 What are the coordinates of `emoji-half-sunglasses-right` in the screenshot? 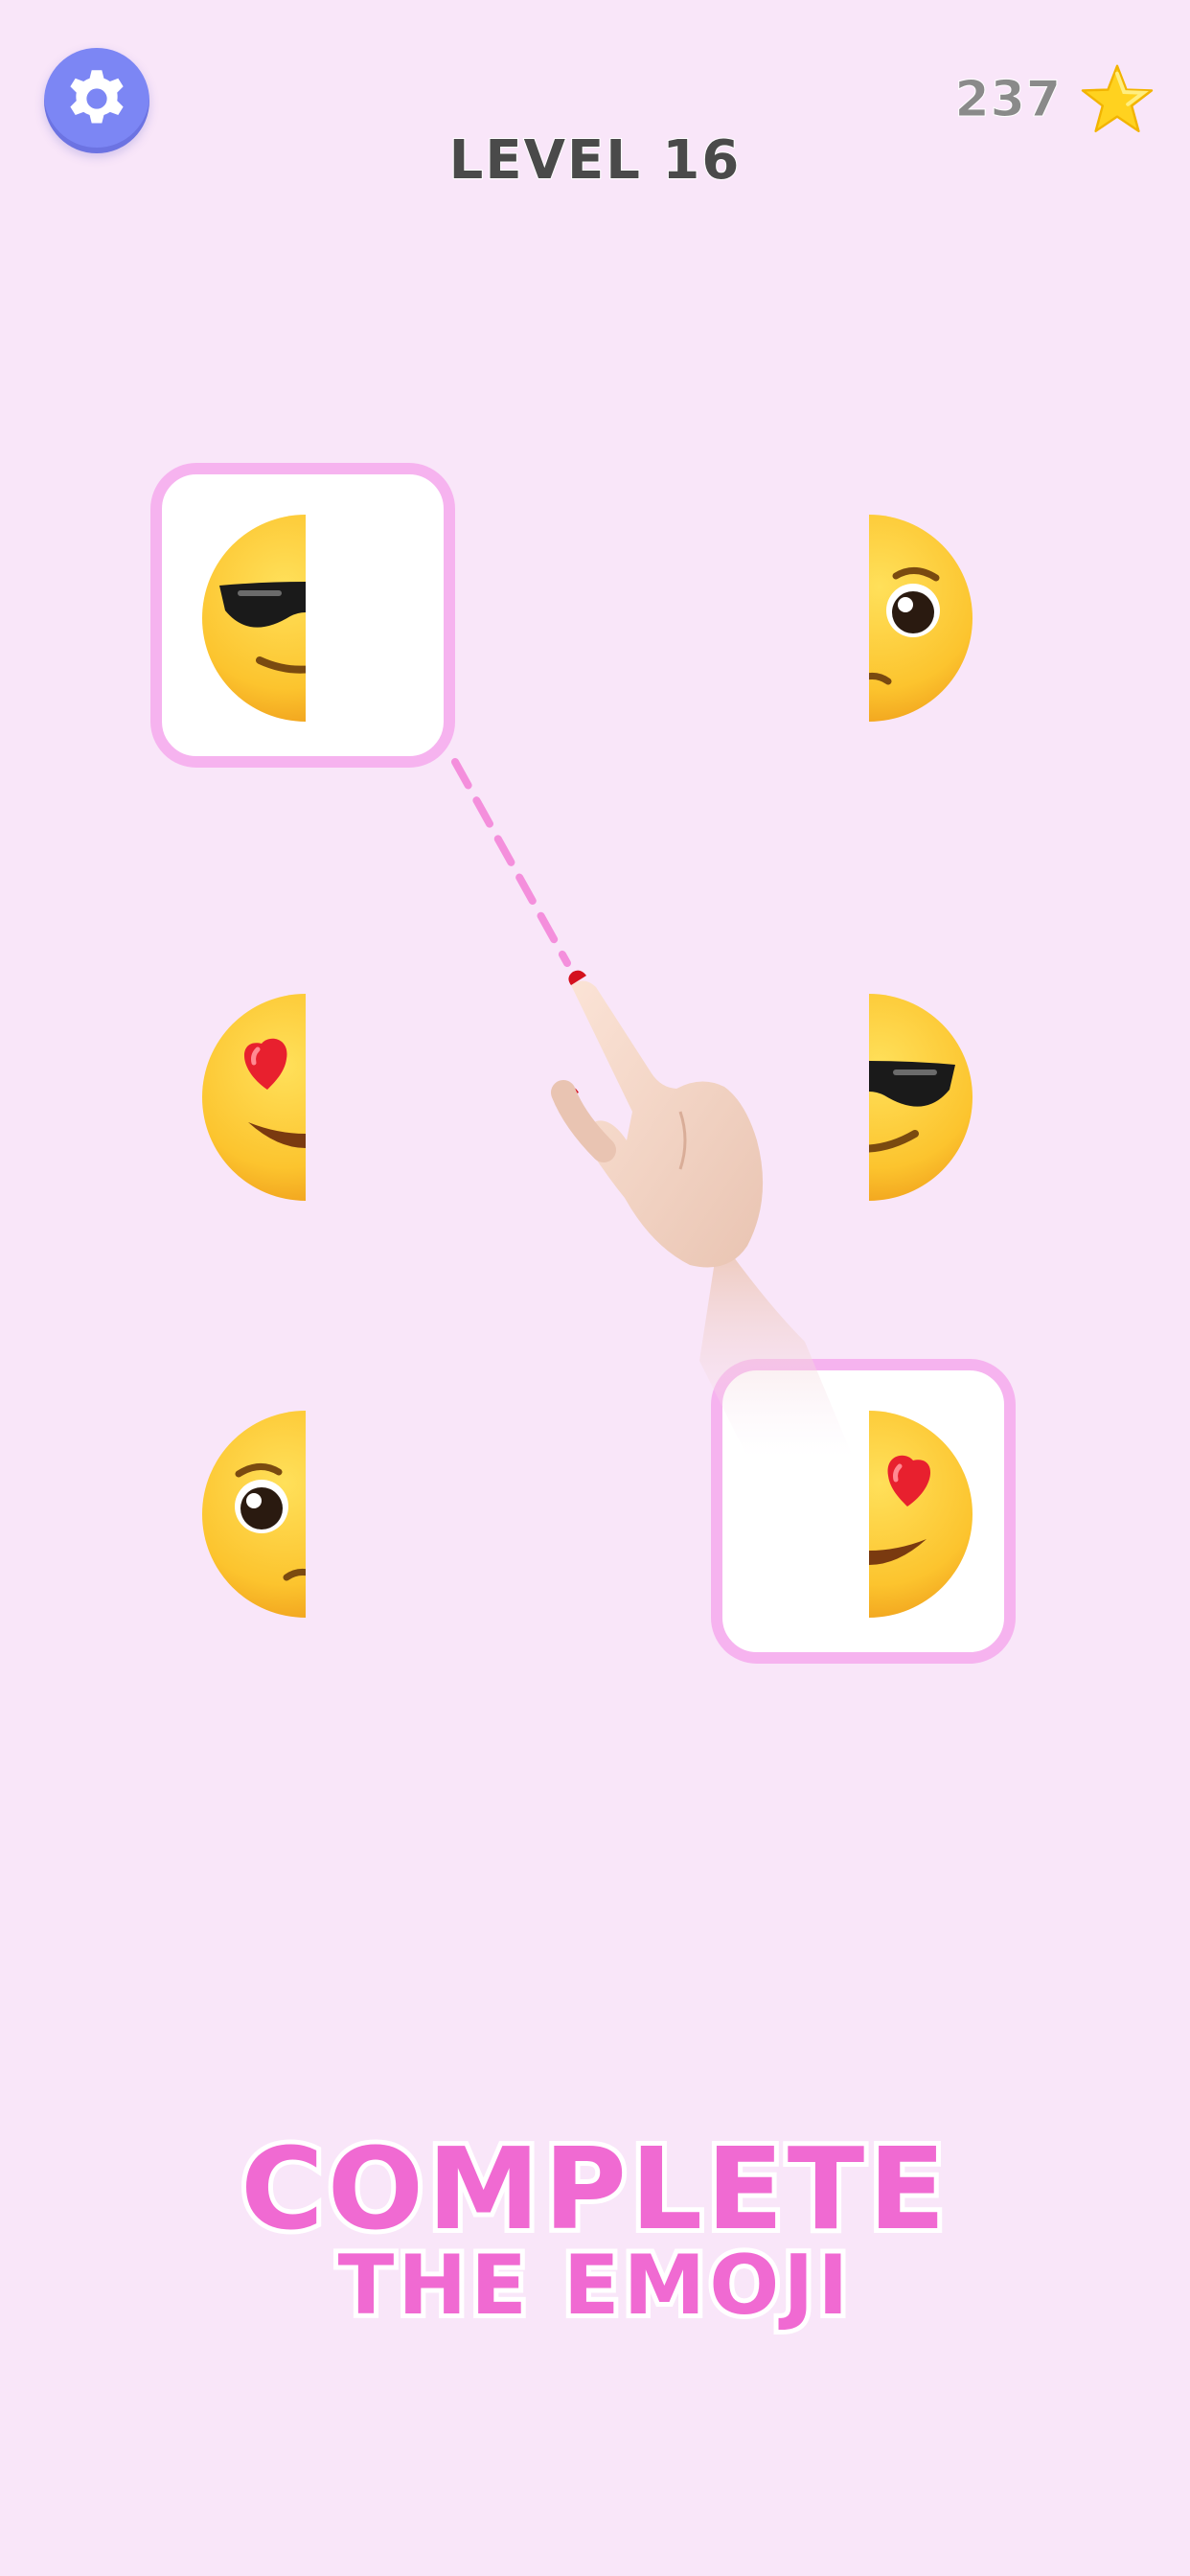 It's located at (922, 1097).